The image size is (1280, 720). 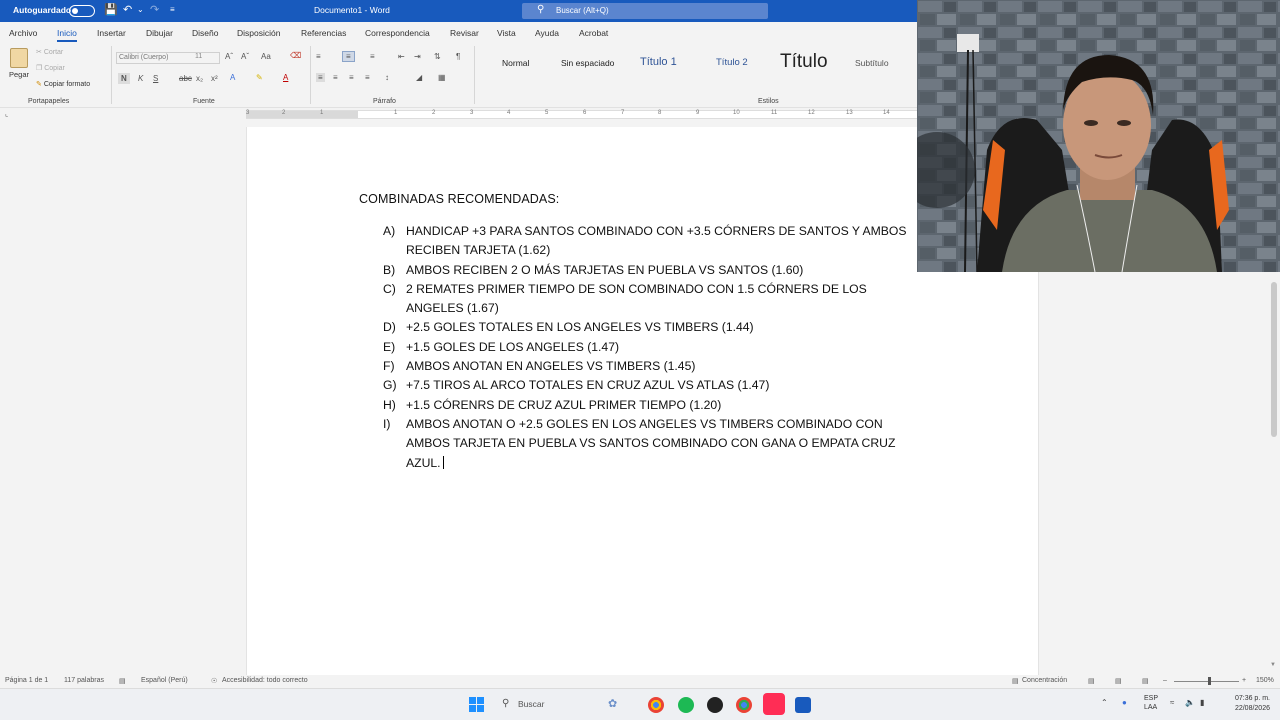 I want to click on cut-button: ✂ Cortar, so click(x=49, y=52).